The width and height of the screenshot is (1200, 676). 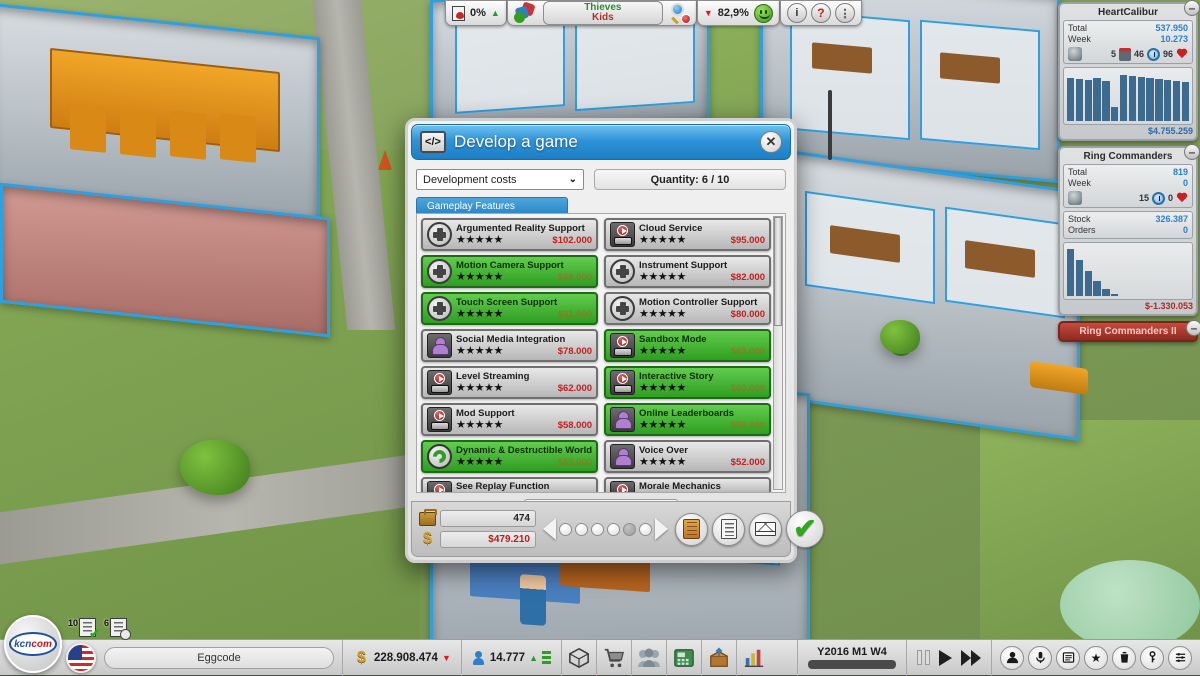 What do you see at coordinates (728, 529) in the screenshot?
I see `report-button` at bounding box center [728, 529].